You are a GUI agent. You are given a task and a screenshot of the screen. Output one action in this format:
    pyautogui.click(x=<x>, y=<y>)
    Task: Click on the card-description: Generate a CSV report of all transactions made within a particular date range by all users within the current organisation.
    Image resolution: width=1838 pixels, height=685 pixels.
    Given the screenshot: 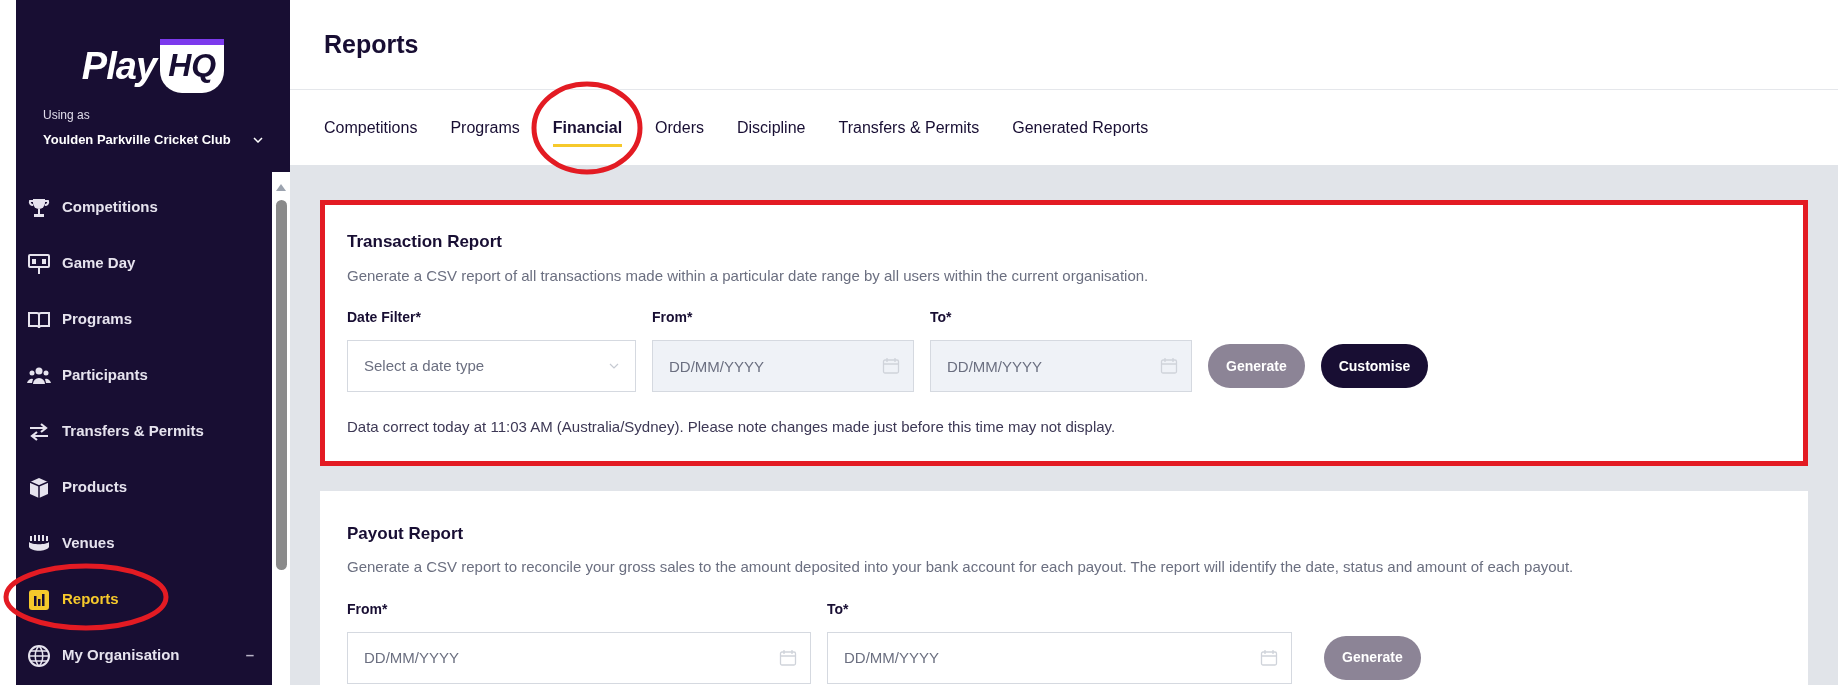 What is the action you would take?
    pyautogui.click(x=748, y=275)
    